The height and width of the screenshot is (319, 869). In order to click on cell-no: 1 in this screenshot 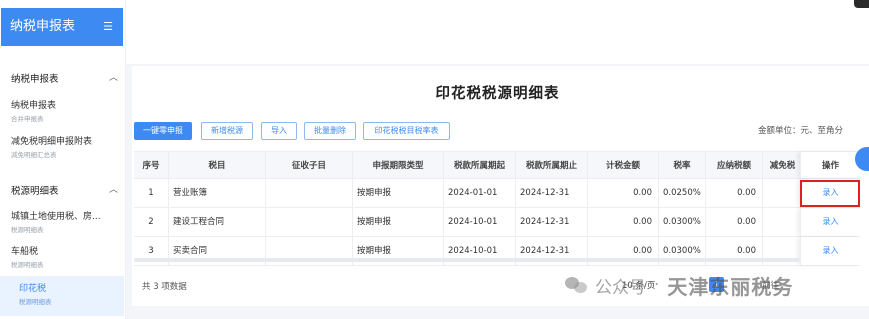, I will do `click(151, 193)`.